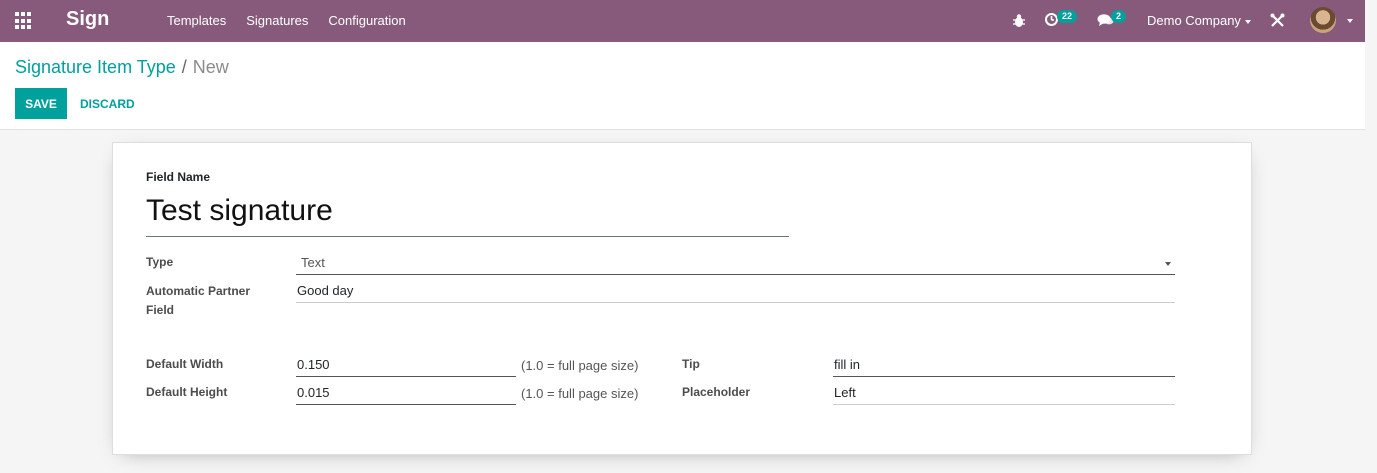 The width and height of the screenshot is (1377, 473). I want to click on tip-label: Tip, so click(691, 364).